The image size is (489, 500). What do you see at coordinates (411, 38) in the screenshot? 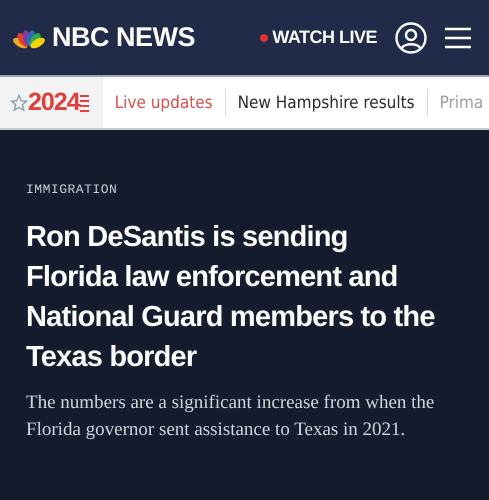
I see `account-button` at bounding box center [411, 38].